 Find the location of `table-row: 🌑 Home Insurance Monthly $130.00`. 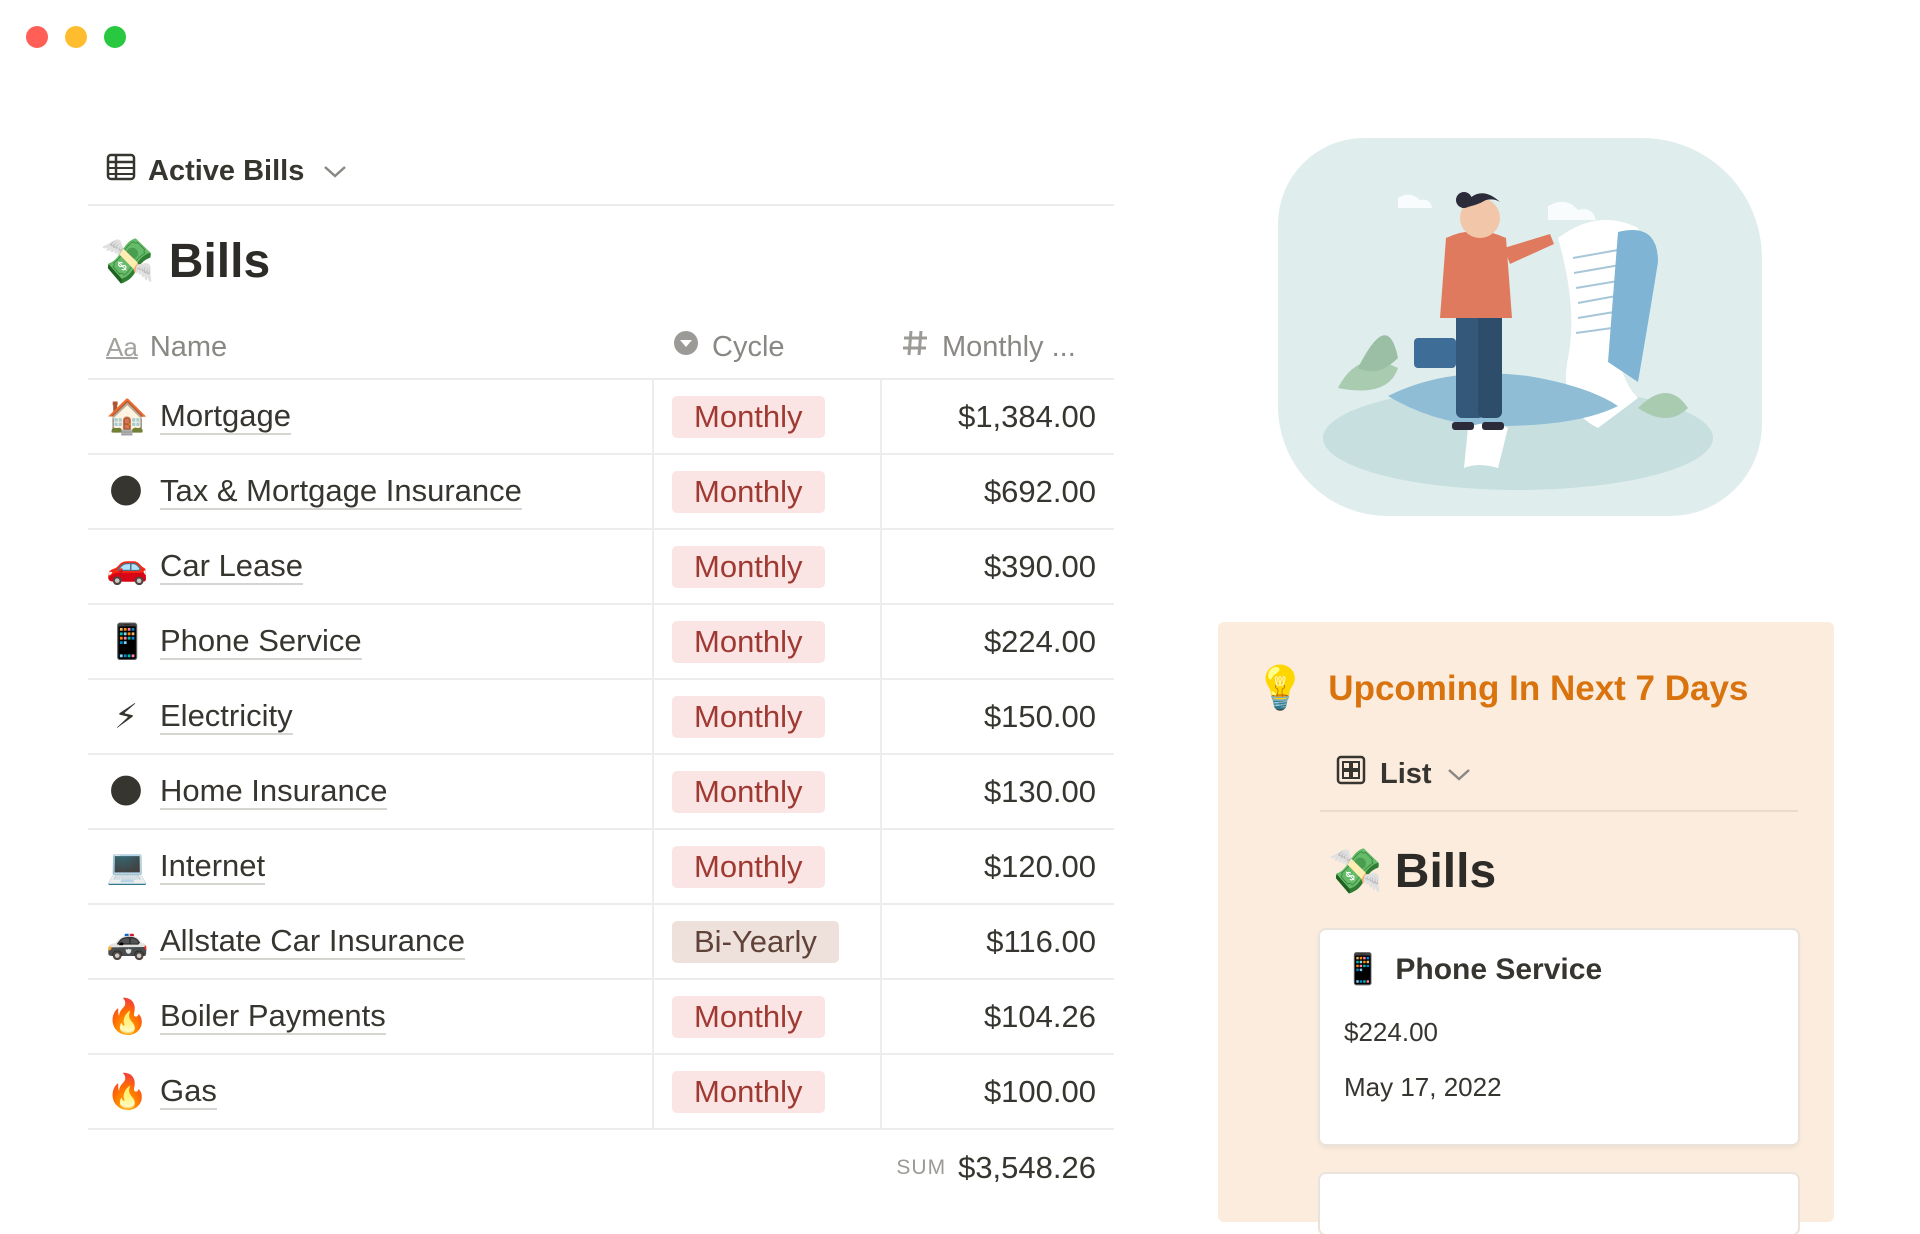

table-row: 🌑 Home Insurance Monthly $130.00 is located at coordinates (601, 792).